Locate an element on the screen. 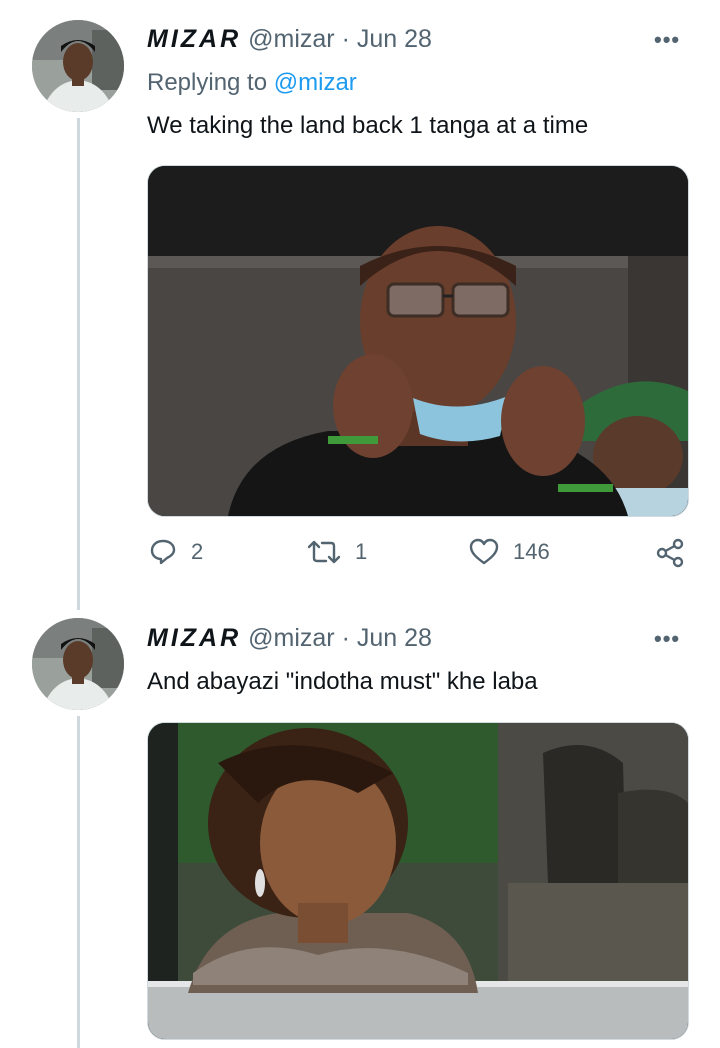 This screenshot has height=1048, width=720. retweet-button: 1 is located at coordinates (337, 552).